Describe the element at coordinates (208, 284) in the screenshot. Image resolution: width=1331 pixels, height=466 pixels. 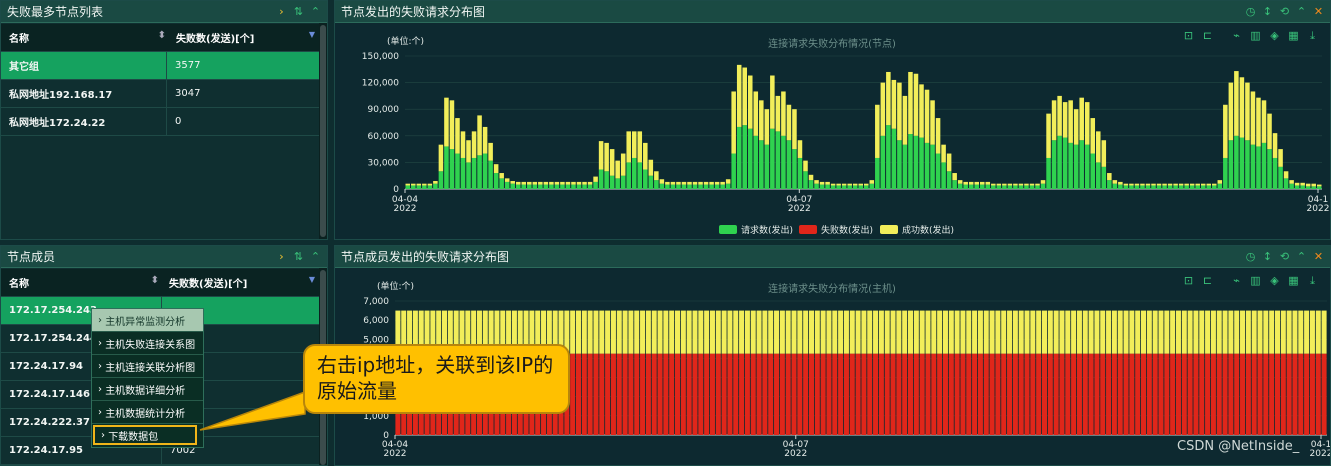
I see `column-fail-label: 失败数(发送)[个]` at that location.